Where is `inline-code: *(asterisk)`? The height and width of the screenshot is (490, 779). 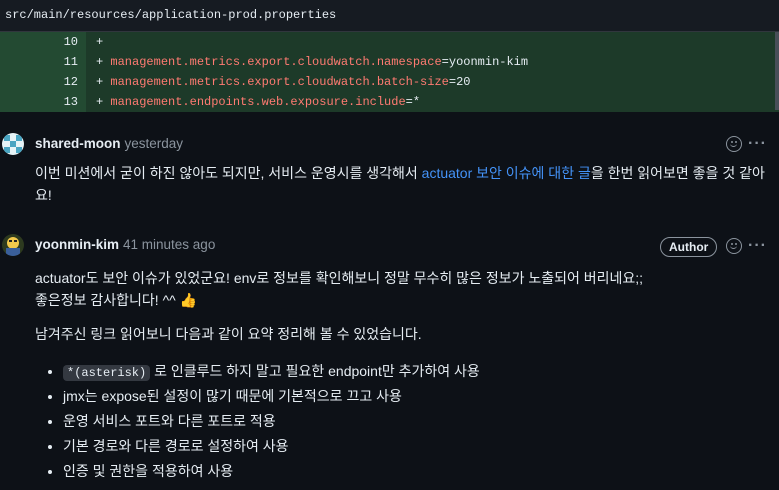
inline-code: *(asterisk) is located at coordinates (107, 373).